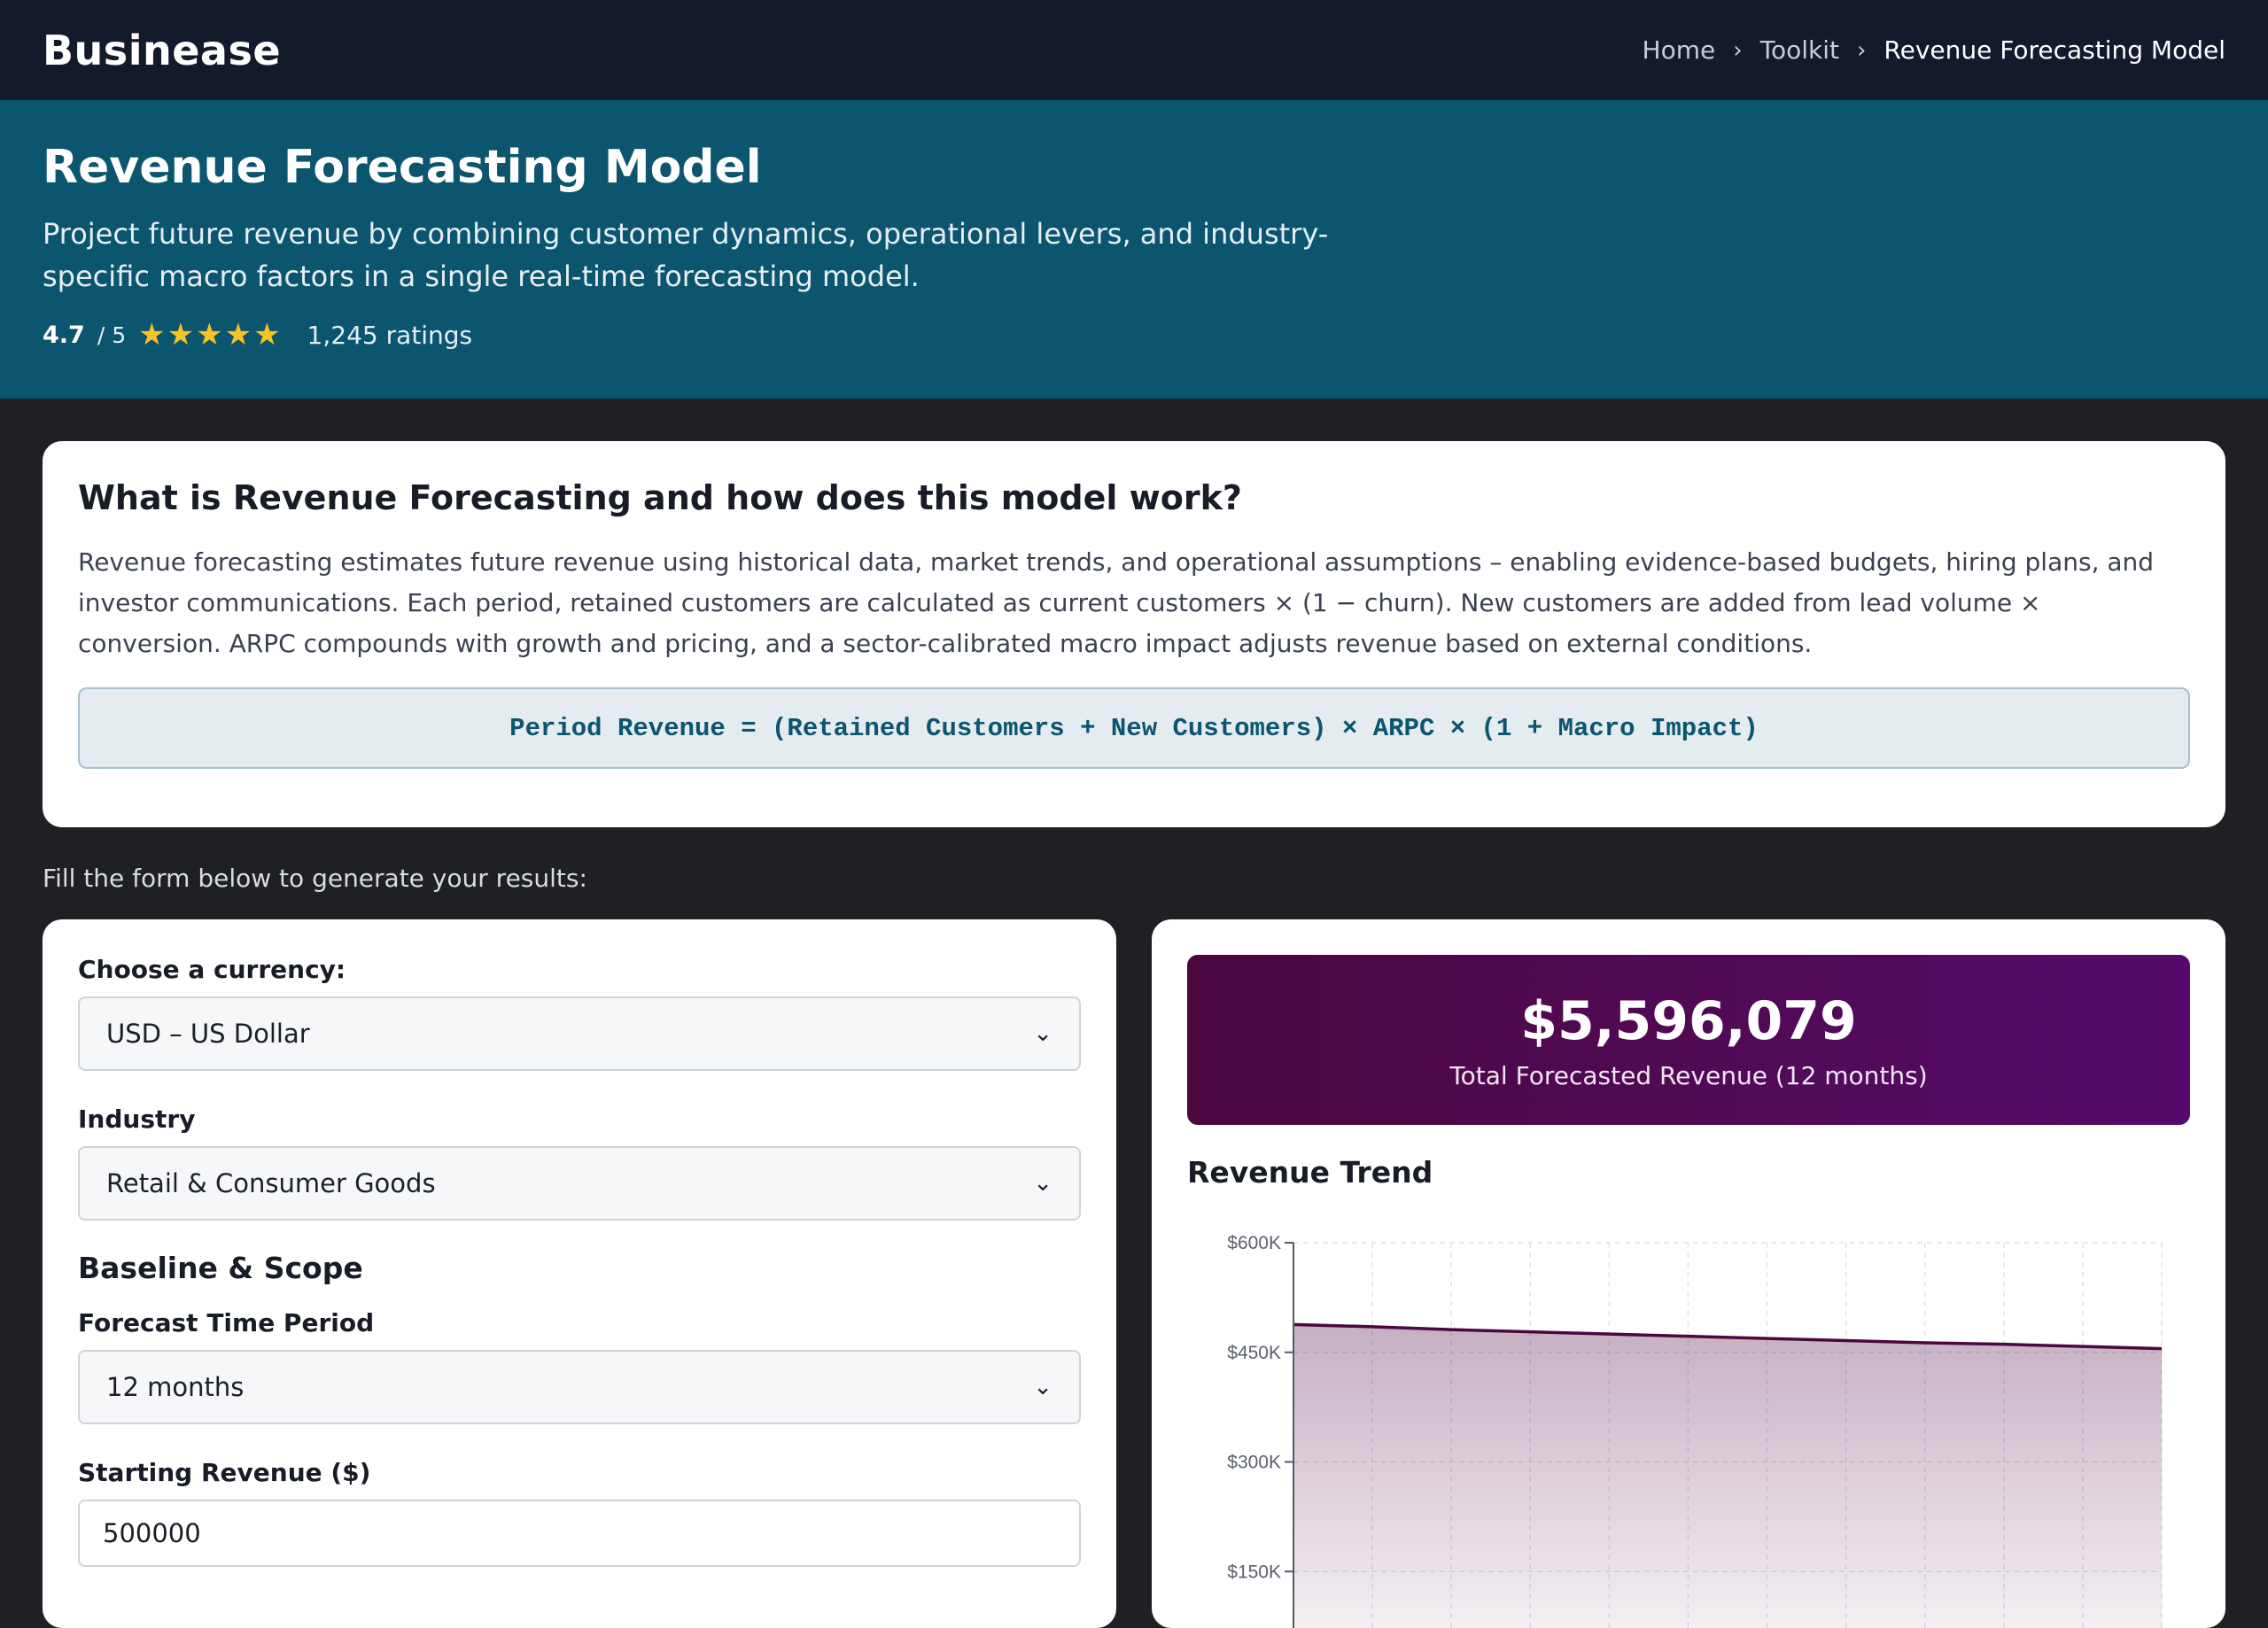 Image resolution: width=2268 pixels, height=1628 pixels. I want to click on industry-select: Retail & Consumer Goods ⌄, so click(579, 1183).